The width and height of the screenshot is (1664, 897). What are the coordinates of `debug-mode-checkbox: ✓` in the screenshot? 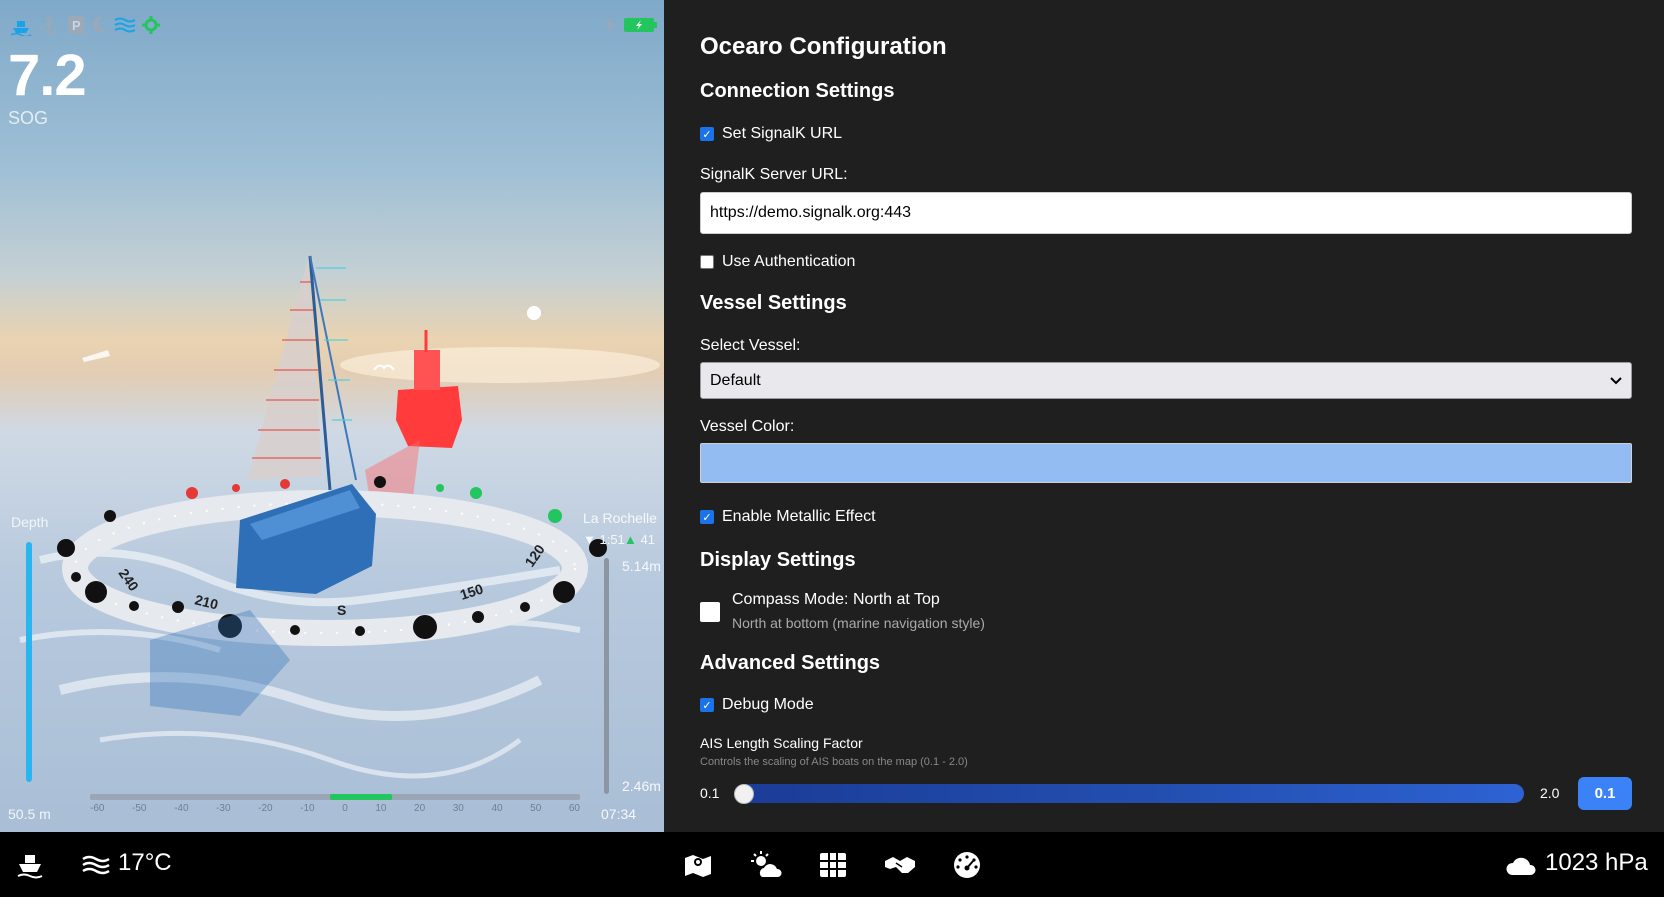 It's located at (707, 705).